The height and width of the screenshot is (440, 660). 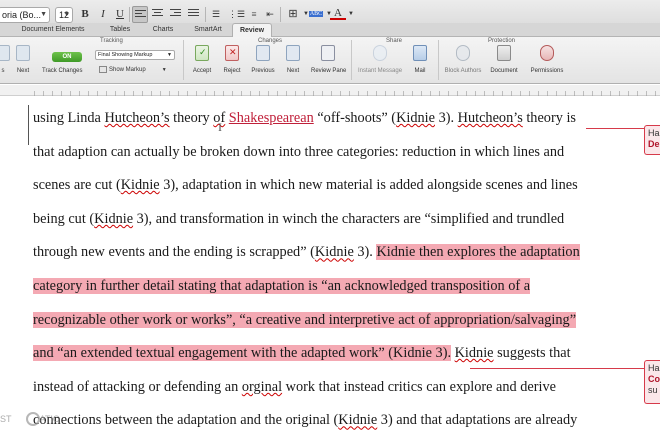 What do you see at coordinates (103, 69) in the screenshot?
I see `show-markup-icon` at bounding box center [103, 69].